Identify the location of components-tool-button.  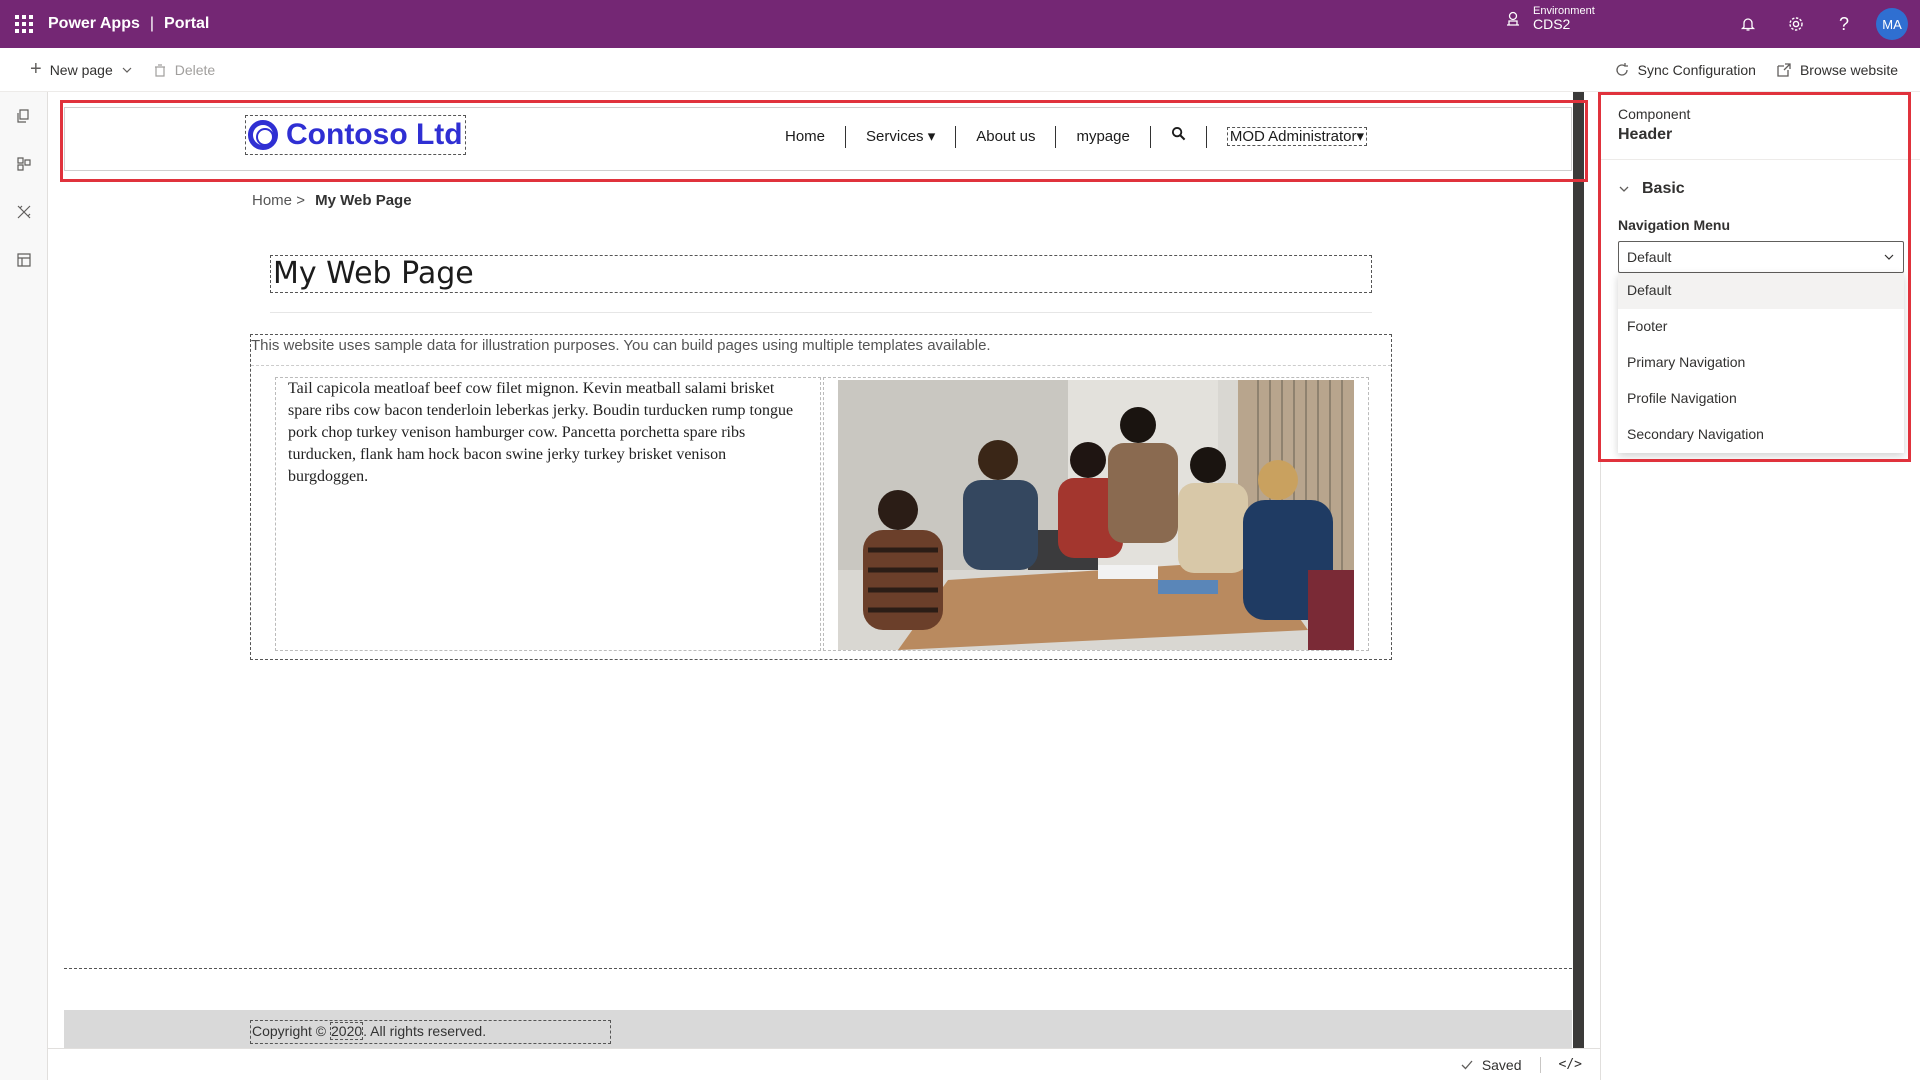
(24, 164).